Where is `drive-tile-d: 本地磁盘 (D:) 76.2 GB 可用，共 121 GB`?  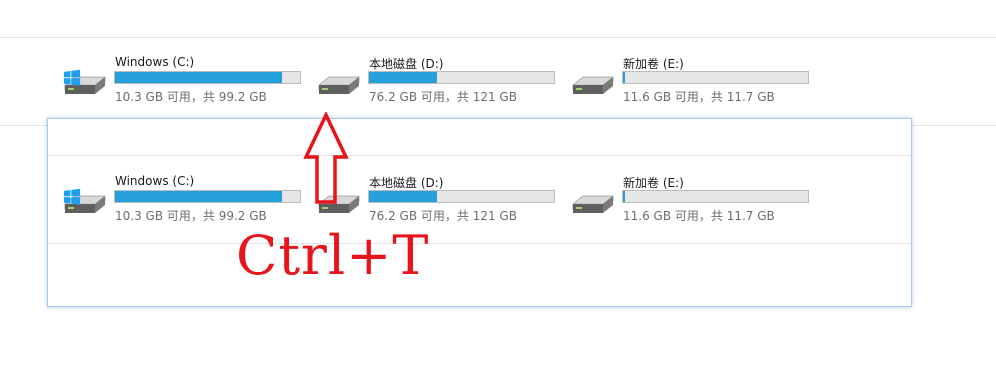
drive-tile-d: 本地磁盘 (D:) 76.2 GB 可用，共 121 GB is located at coordinates (435, 81).